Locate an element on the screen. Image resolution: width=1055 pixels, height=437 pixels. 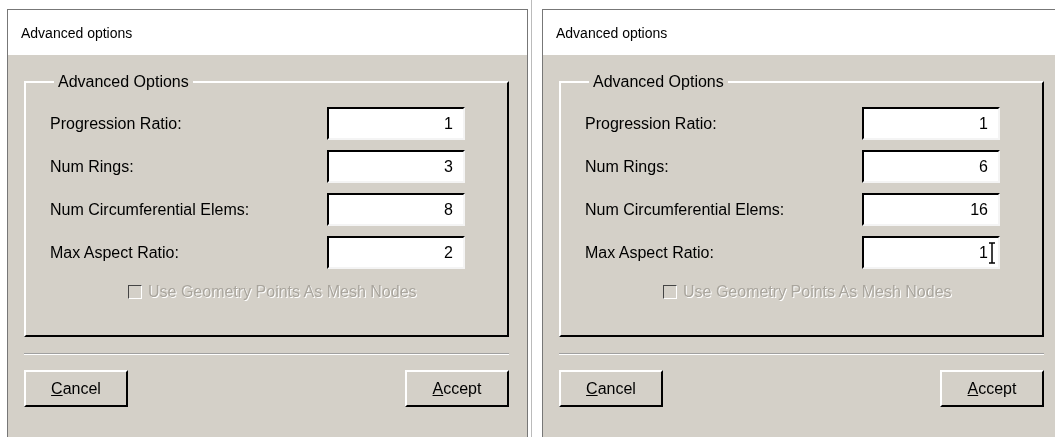
number-field: 8 is located at coordinates (396, 209).